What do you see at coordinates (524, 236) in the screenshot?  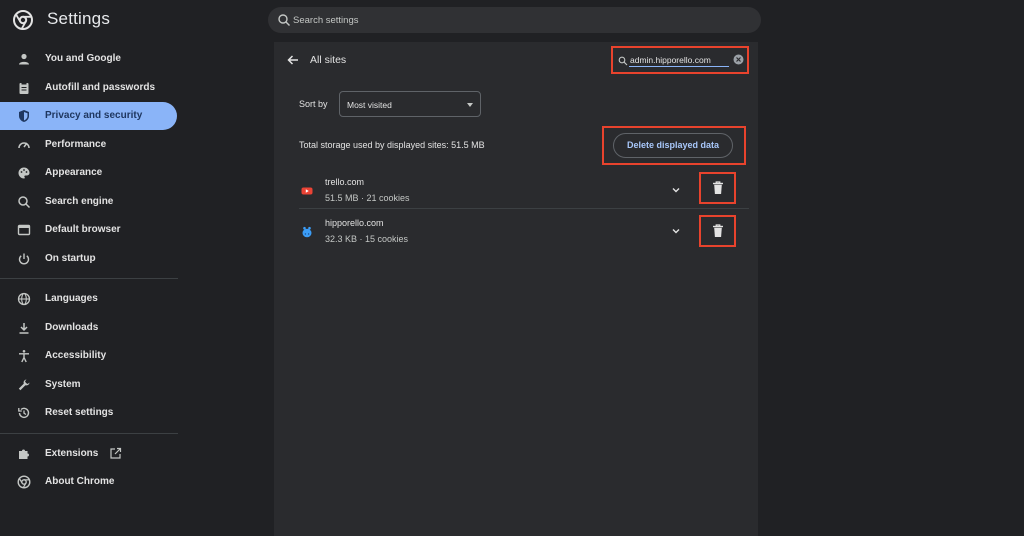 I see `site-row-hipporello: hipporello.com 32.3 KB · 15 cookies` at bounding box center [524, 236].